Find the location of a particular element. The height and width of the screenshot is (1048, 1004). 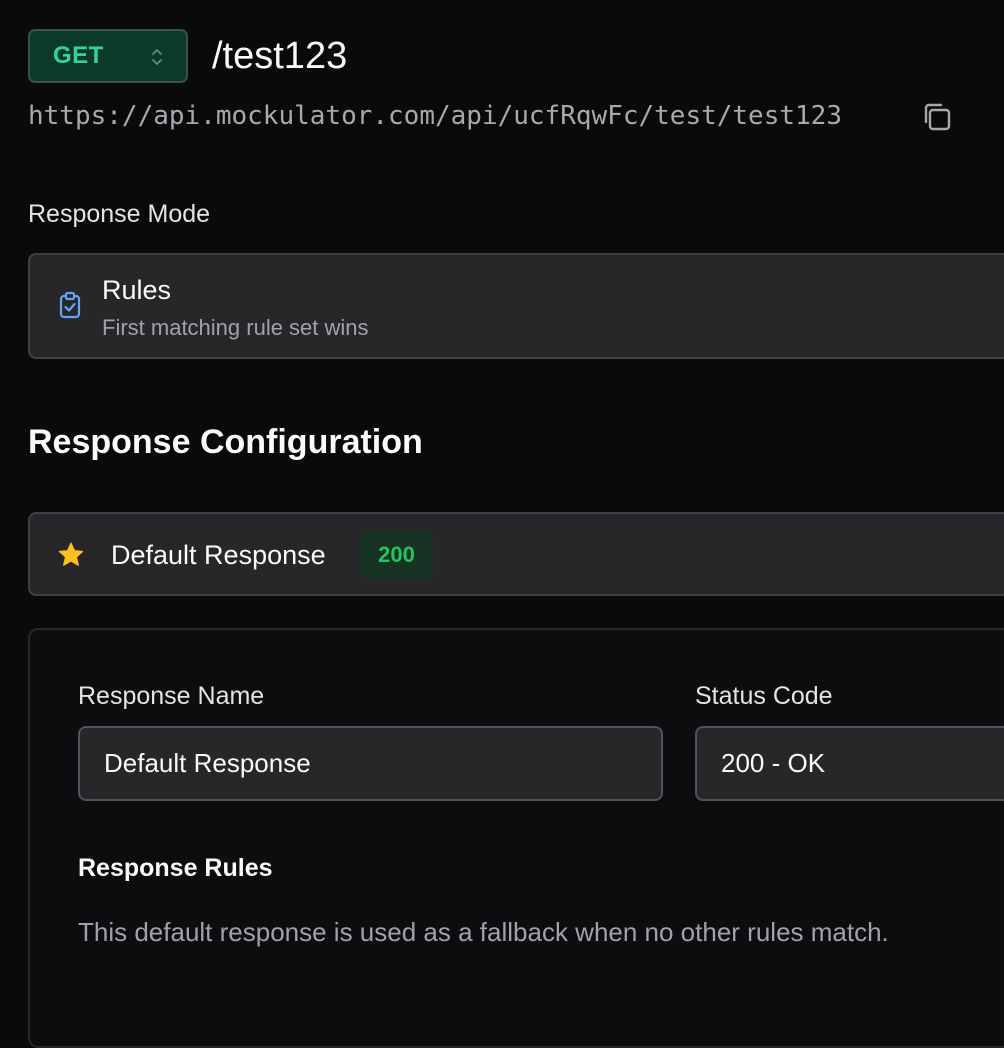

chevron-up-down-icon is located at coordinates (157, 57).